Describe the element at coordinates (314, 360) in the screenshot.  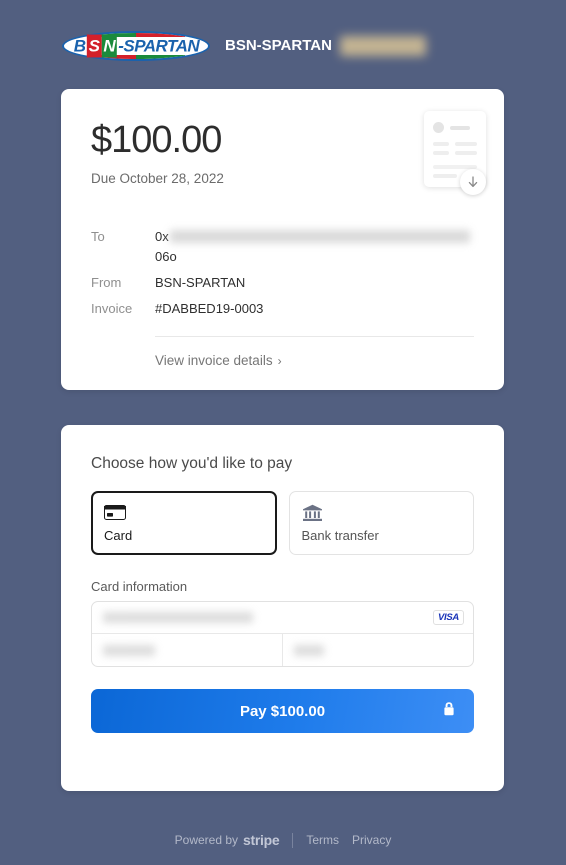
I see `view-invoice-details-link: View invoice details ›` at that location.